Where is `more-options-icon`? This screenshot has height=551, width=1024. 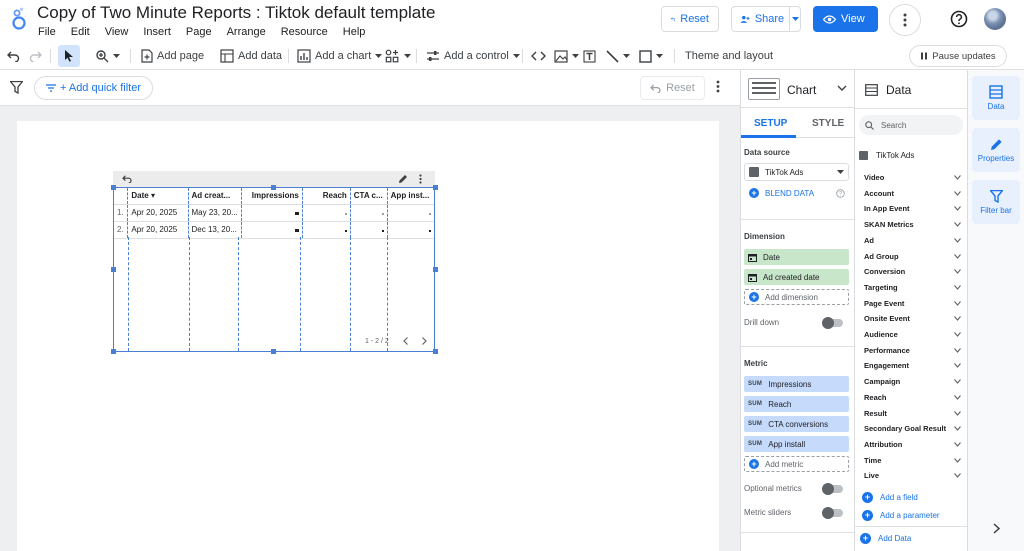 more-options-icon is located at coordinates (905, 20).